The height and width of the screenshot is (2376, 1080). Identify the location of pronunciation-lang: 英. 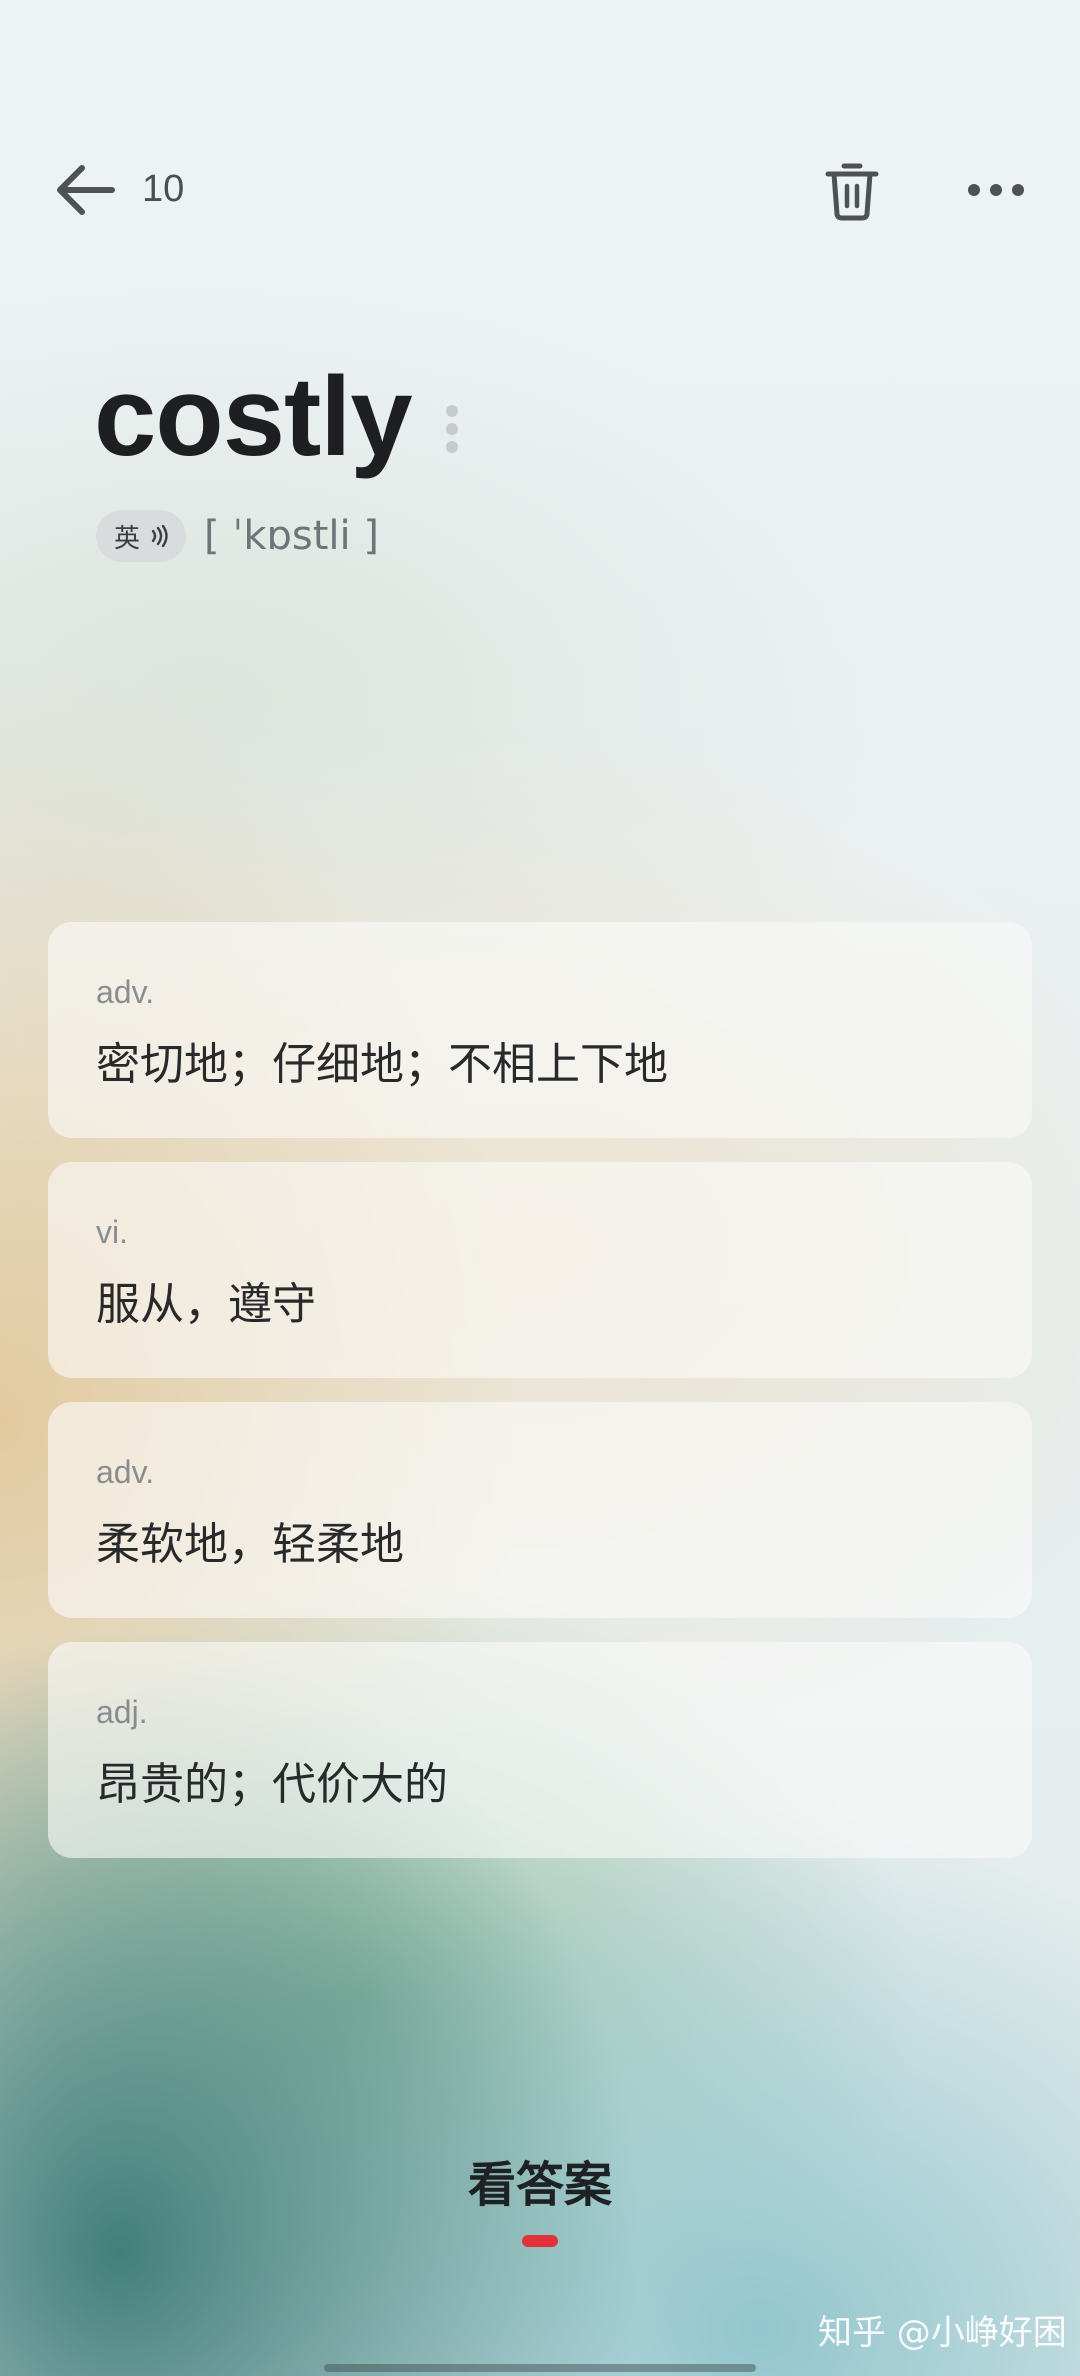
(126, 538).